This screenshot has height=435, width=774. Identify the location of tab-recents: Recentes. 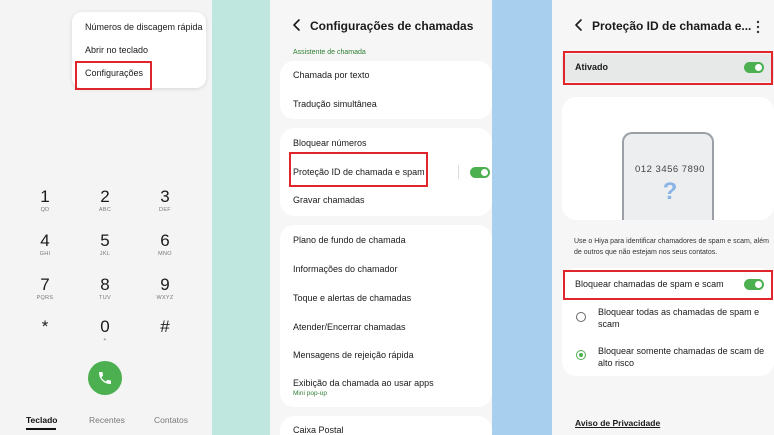
(107, 420).